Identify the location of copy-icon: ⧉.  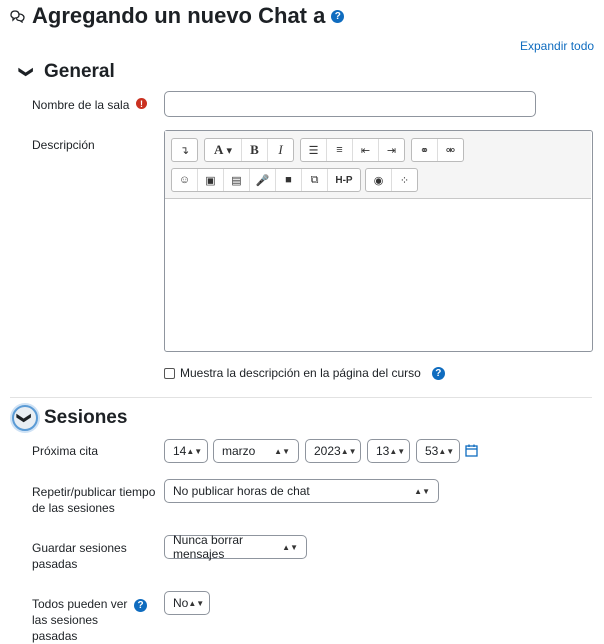
(315, 180).